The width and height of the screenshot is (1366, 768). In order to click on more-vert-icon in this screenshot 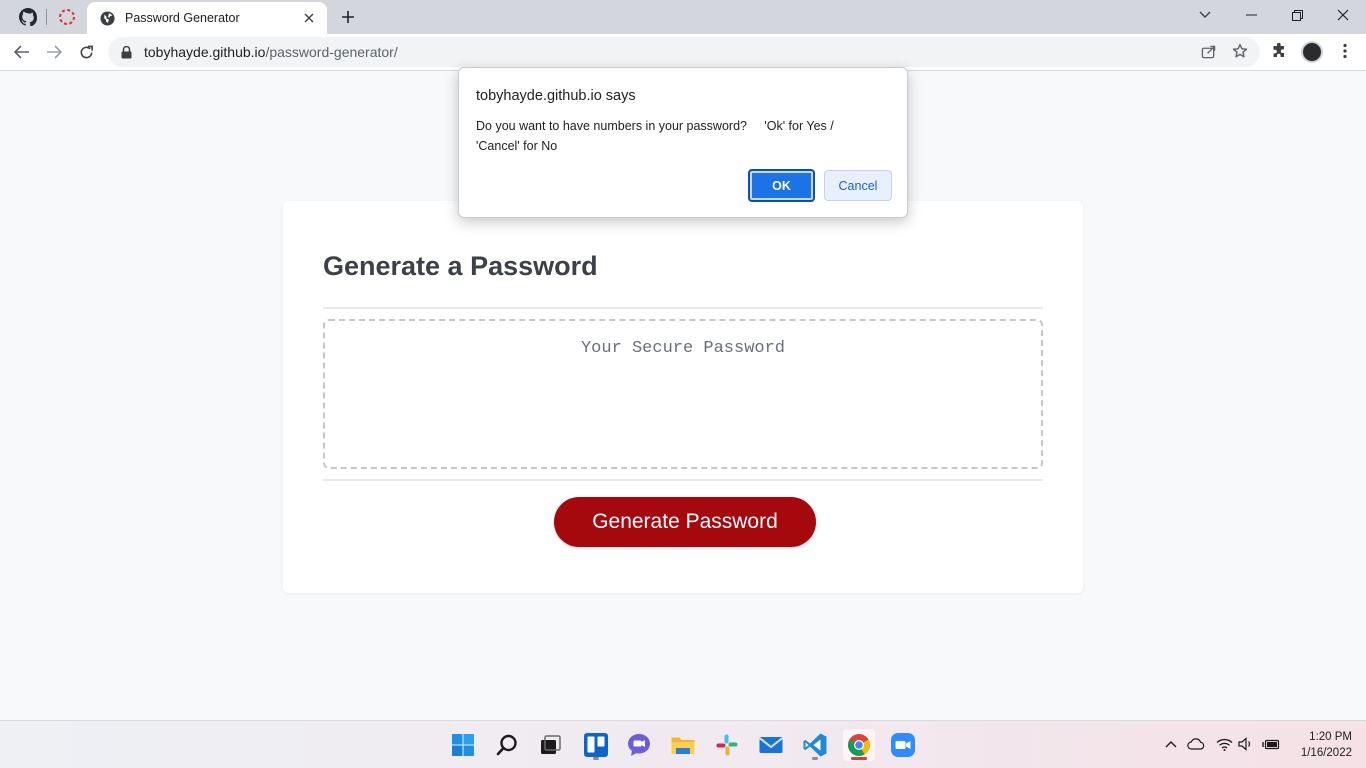, I will do `click(1345, 51)`.